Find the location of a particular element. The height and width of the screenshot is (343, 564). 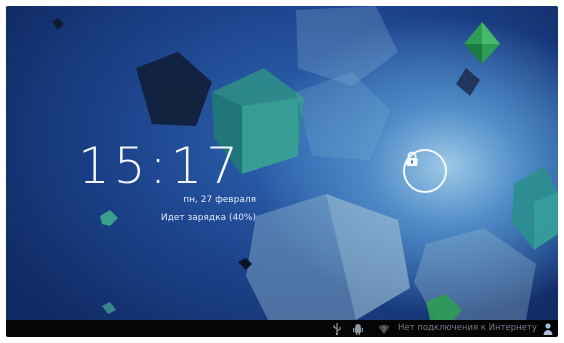

wifi-icon: ? is located at coordinates (384, 328).